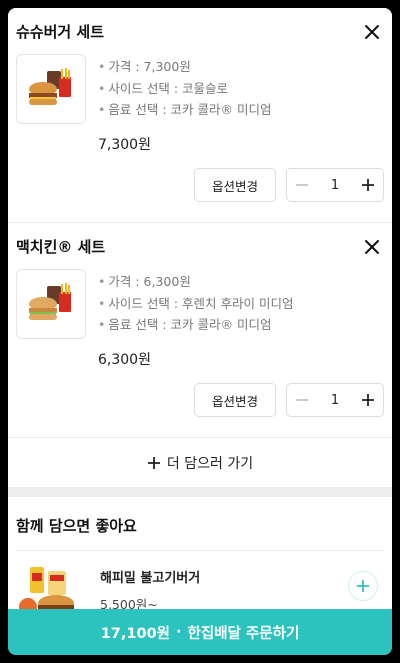  Describe the element at coordinates (124, 145) in the screenshot. I see `item-price: 7,300원` at that location.